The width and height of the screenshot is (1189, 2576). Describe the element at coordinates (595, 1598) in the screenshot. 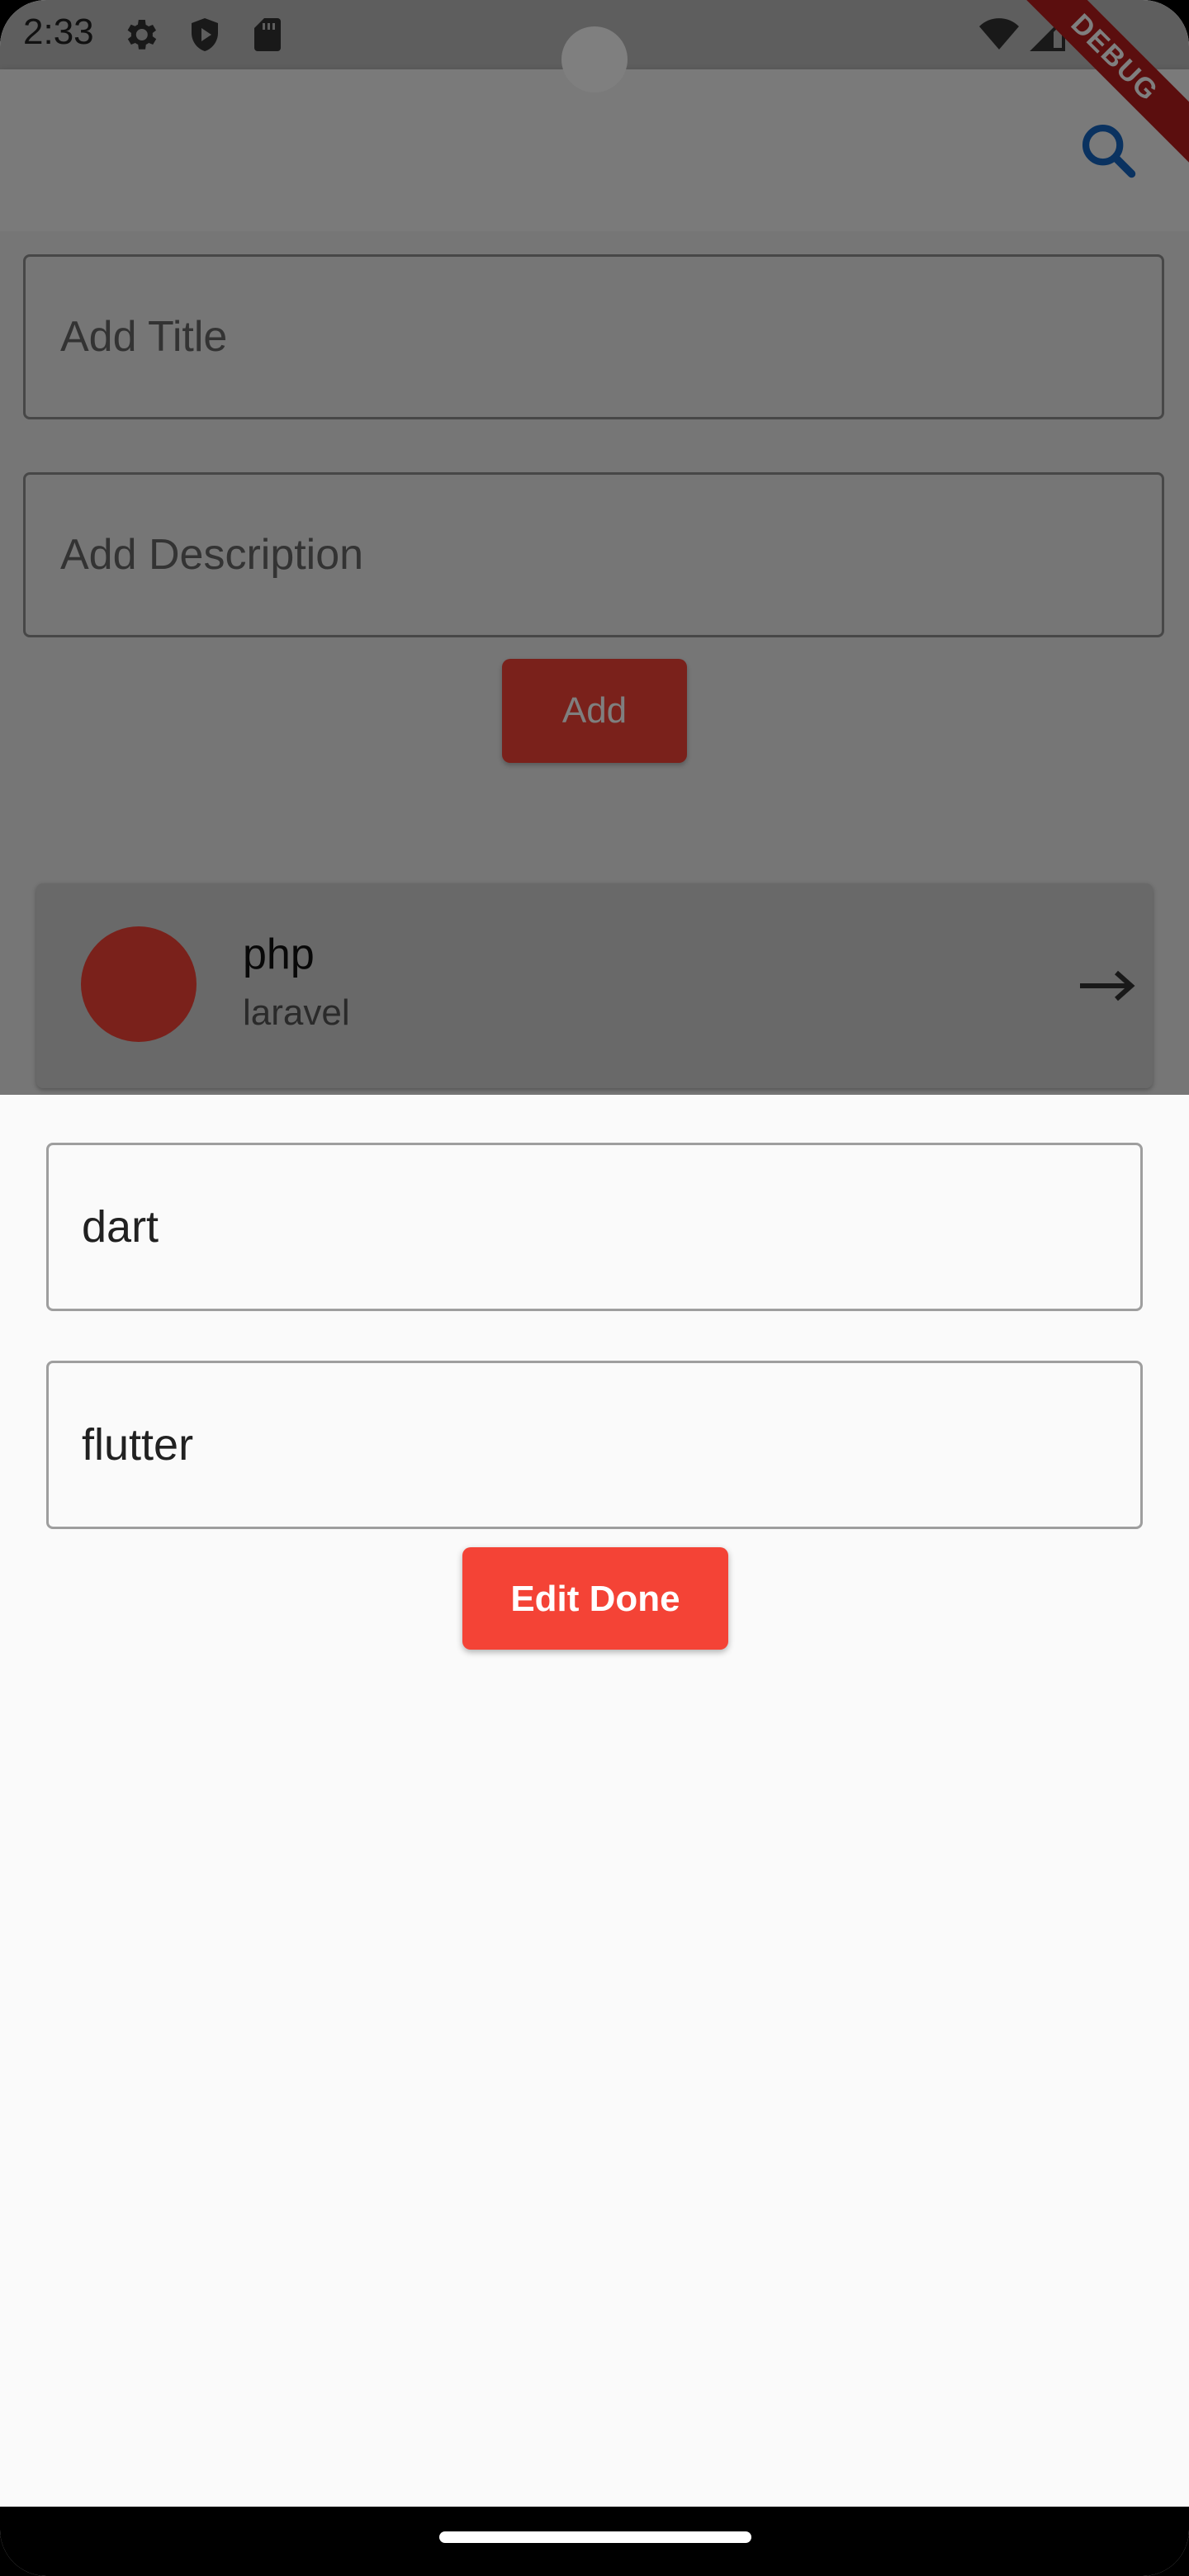

I see `edit-done-button: Edit Done` at that location.